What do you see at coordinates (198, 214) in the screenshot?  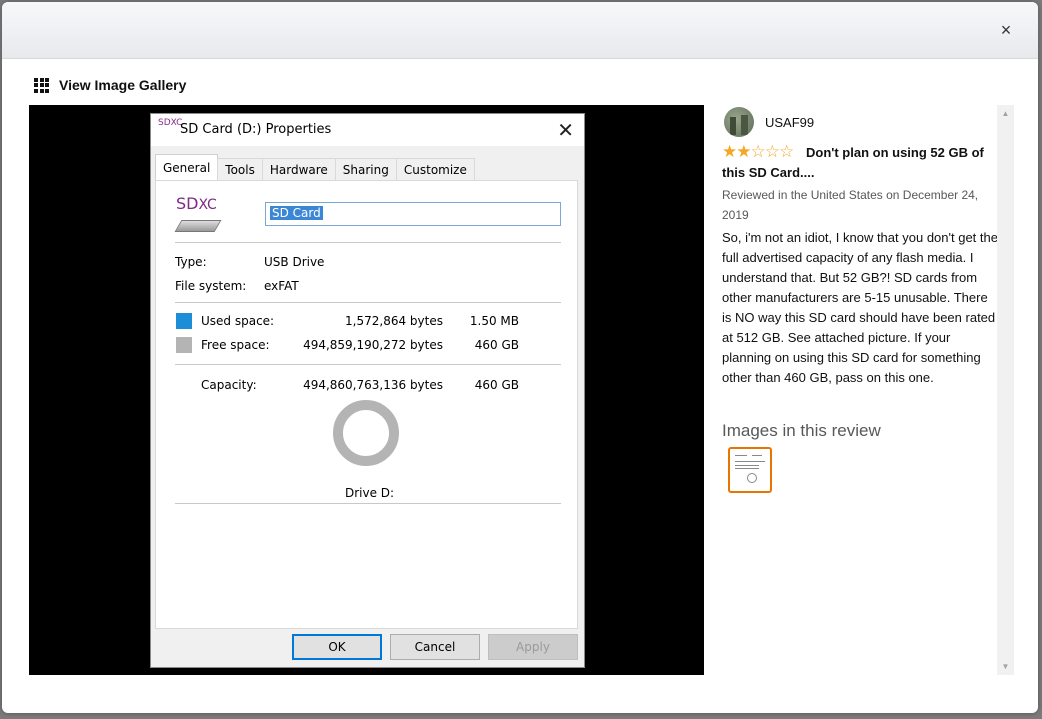 I see `sdxc-card-icon: SDXC` at bounding box center [198, 214].